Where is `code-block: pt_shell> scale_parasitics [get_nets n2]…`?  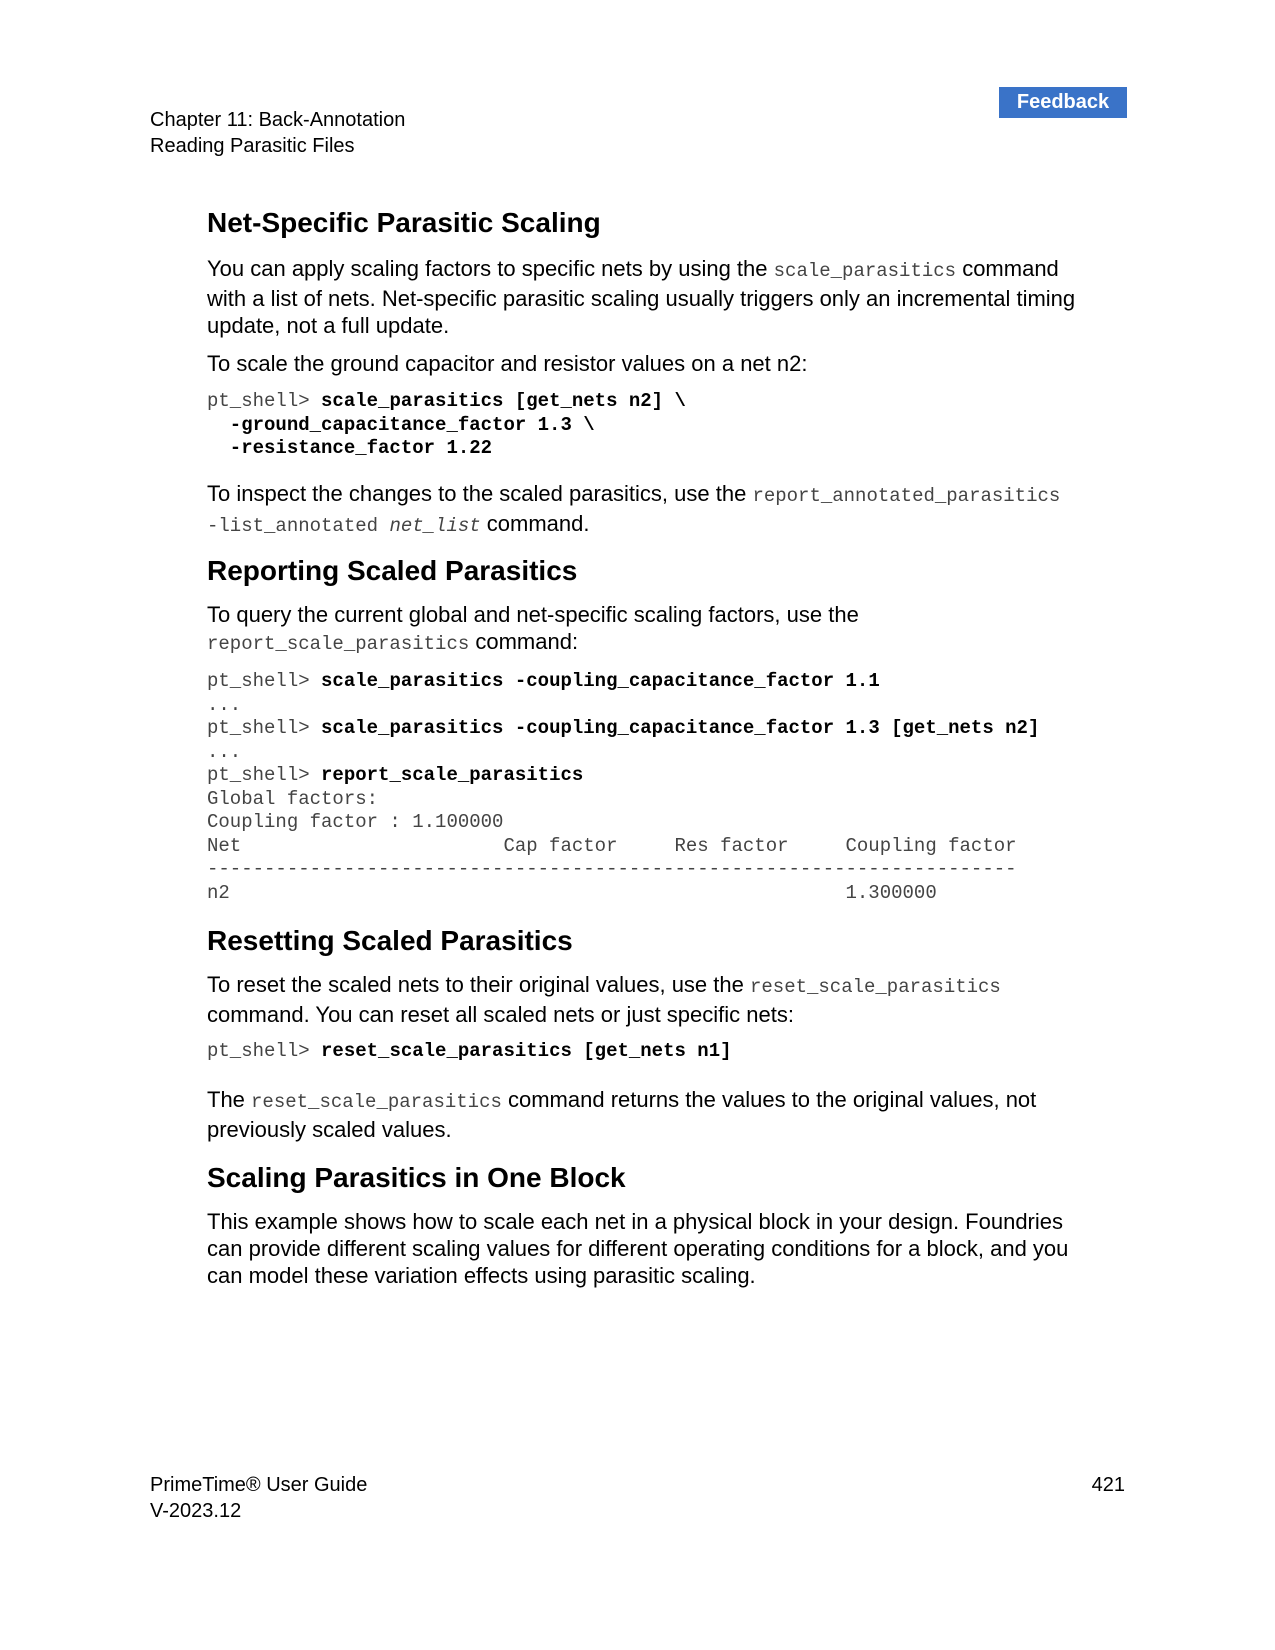
code-block: pt_shell> scale_parasitics [get_nets n2]… is located at coordinates (446, 424).